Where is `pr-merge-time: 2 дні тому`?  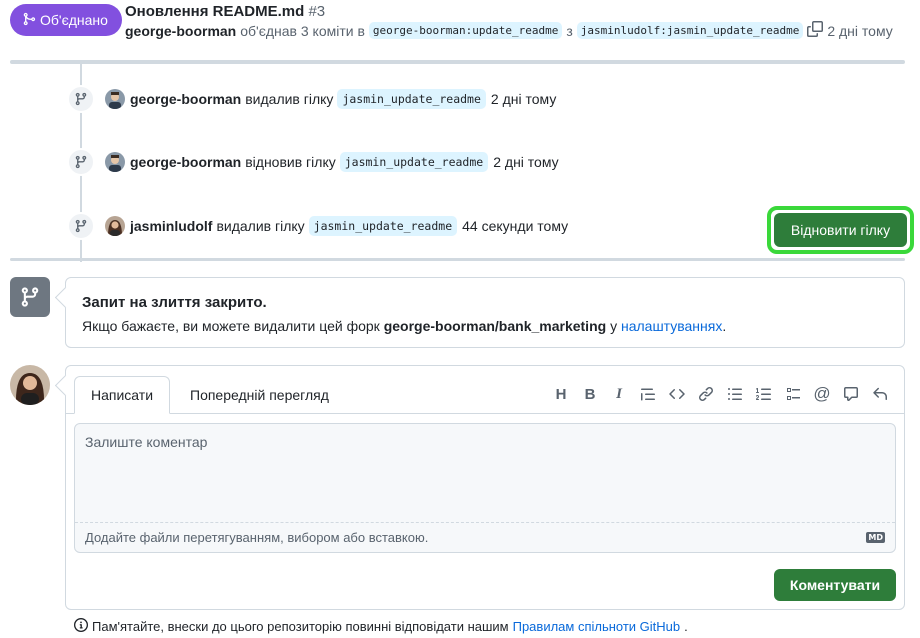
pr-merge-time: 2 дні тому is located at coordinates (860, 30).